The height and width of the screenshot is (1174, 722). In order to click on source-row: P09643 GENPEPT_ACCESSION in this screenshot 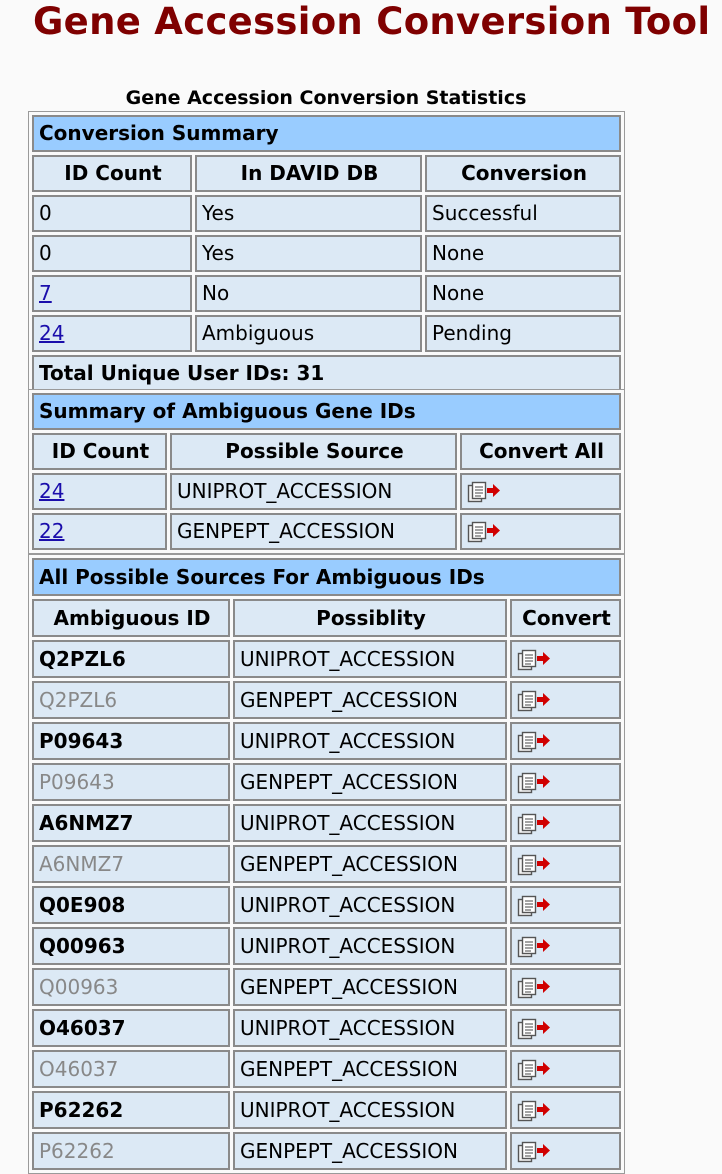, I will do `click(327, 782)`.